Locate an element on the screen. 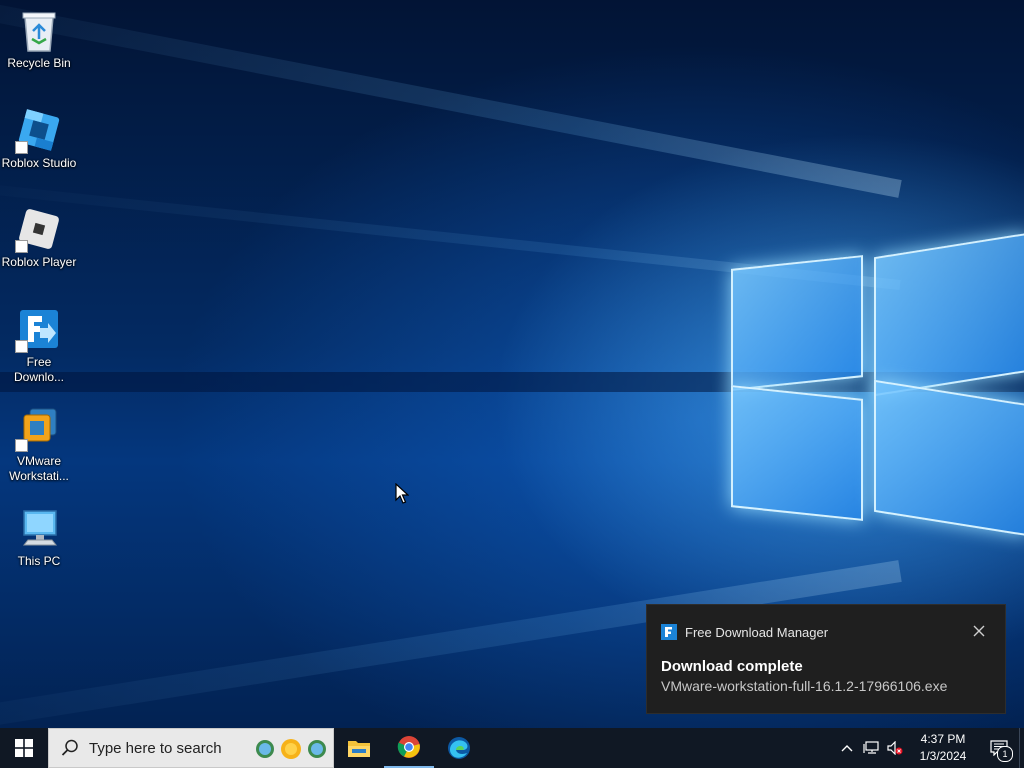 This screenshot has height=768, width=1024. roblox-studio-icon is located at coordinates (39, 130).